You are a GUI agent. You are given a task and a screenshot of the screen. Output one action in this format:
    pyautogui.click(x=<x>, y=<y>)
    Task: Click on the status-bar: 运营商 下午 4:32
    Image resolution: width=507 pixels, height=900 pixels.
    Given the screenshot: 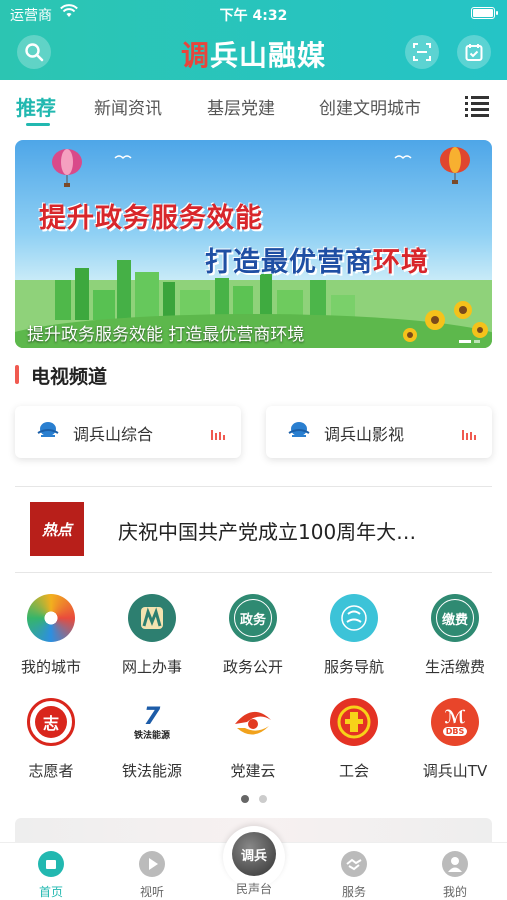 What is the action you would take?
    pyautogui.click(x=253, y=14)
    